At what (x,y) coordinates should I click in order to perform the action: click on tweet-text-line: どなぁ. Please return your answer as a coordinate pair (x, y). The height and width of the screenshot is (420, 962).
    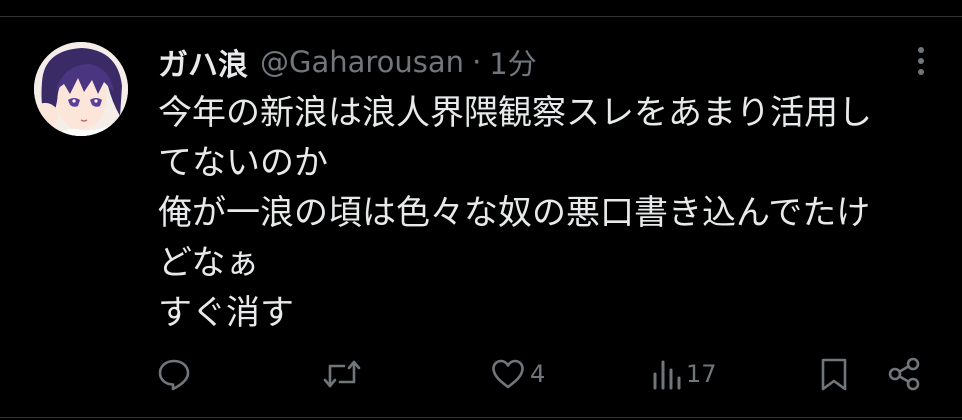
    Looking at the image, I should click on (209, 263).